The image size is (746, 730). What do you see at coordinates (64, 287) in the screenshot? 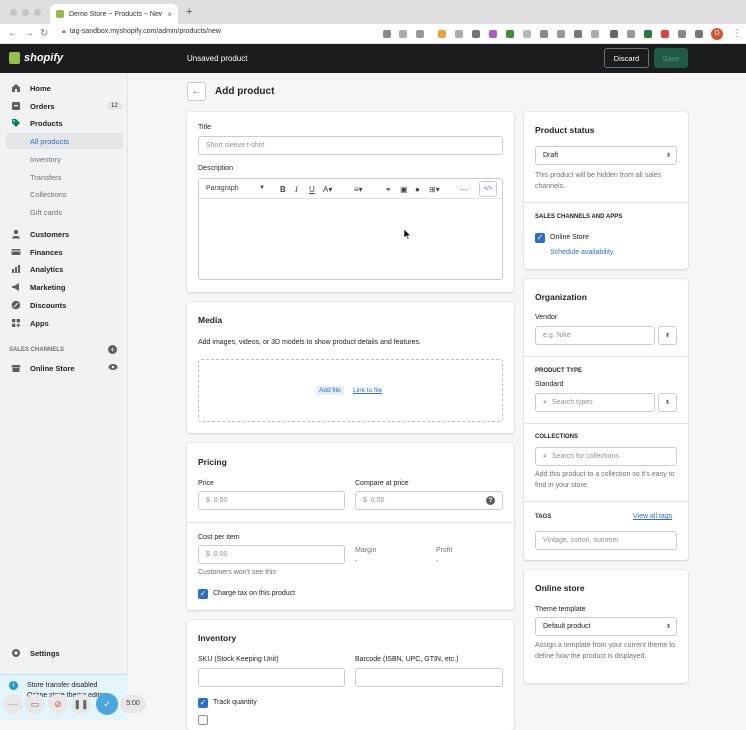
I see `sidebar-item-marketing: Marketing` at bounding box center [64, 287].